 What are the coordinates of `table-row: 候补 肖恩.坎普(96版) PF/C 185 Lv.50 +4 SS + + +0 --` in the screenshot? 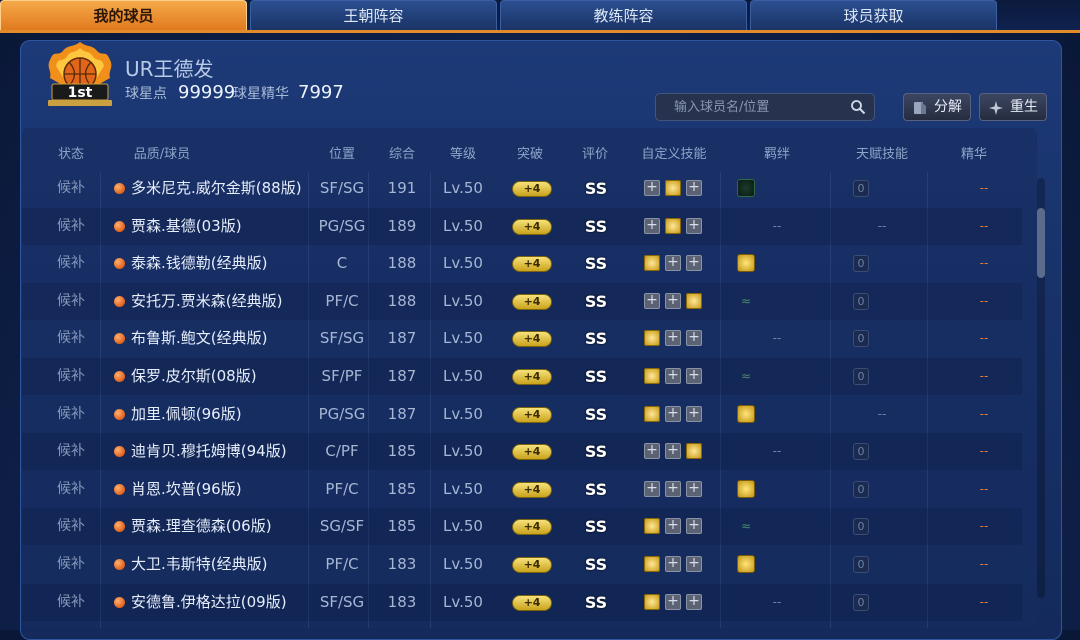 It's located at (522, 489).